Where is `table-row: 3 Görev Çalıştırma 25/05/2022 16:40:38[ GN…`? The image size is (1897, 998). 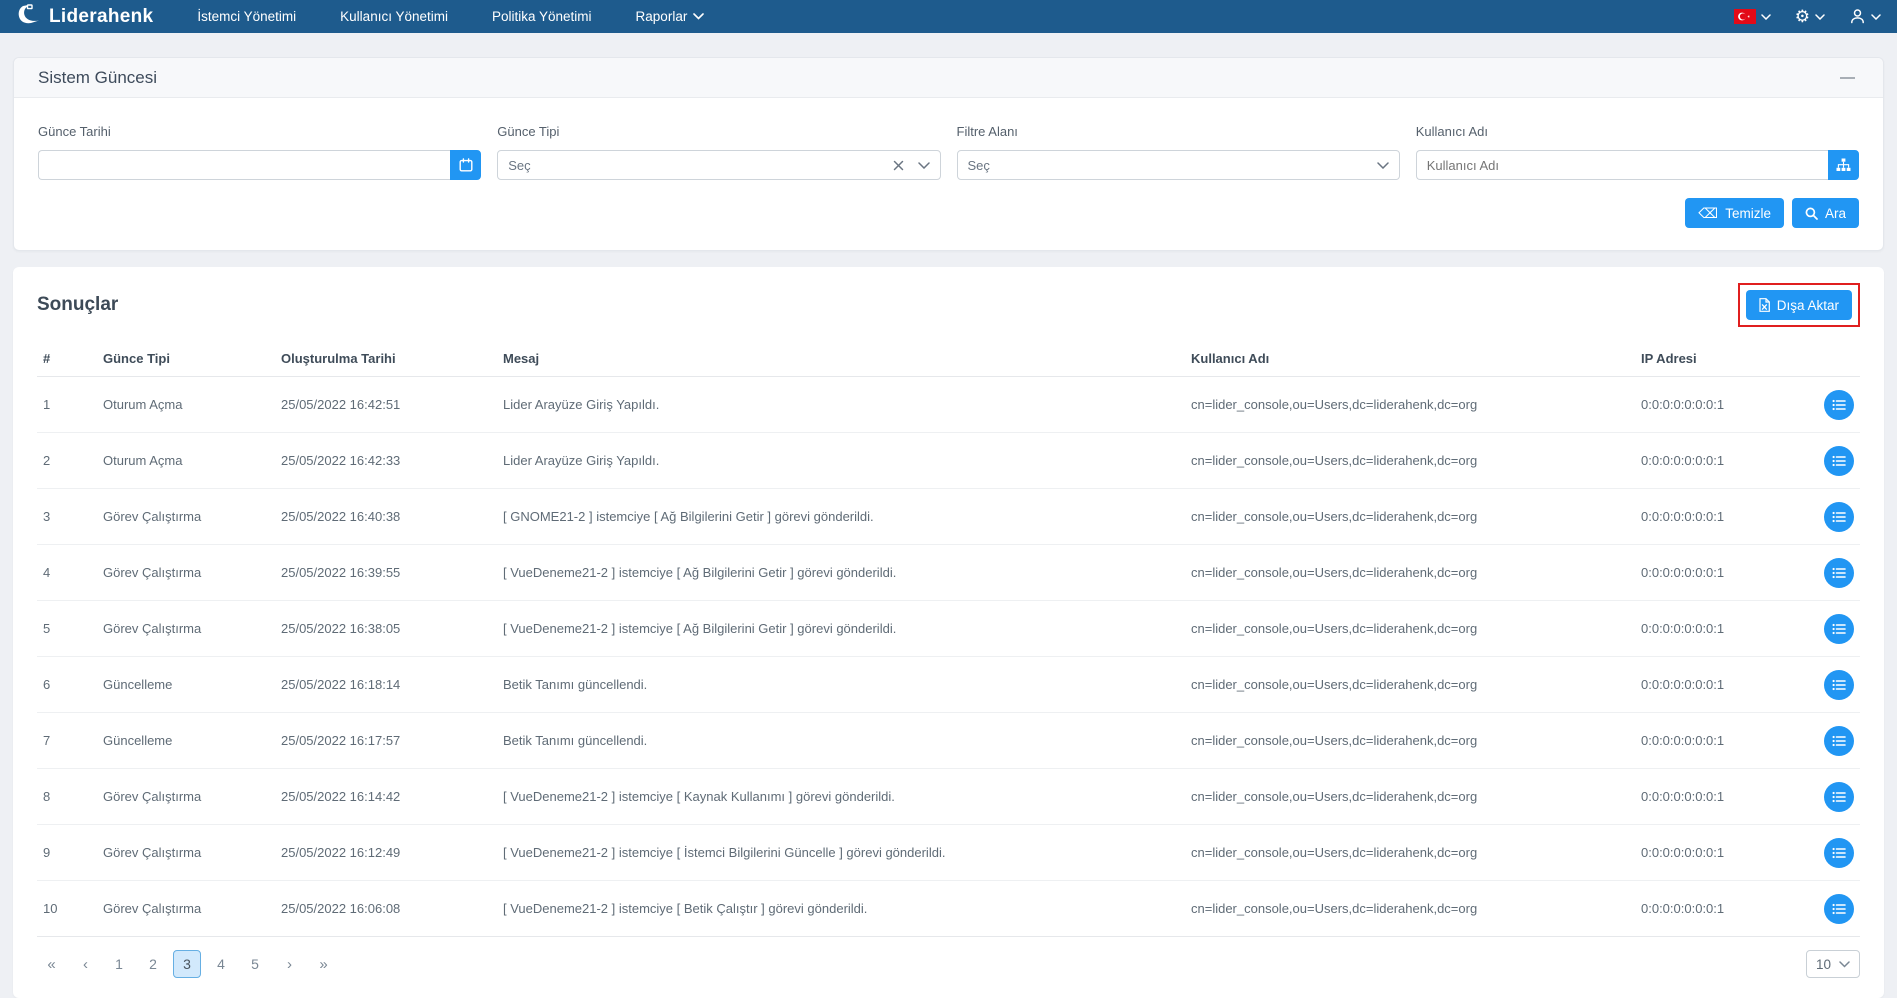
table-row: 3 Görev Çalıştırma 25/05/2022 16:40:38[ GN… is located at coordinates (948, 516).